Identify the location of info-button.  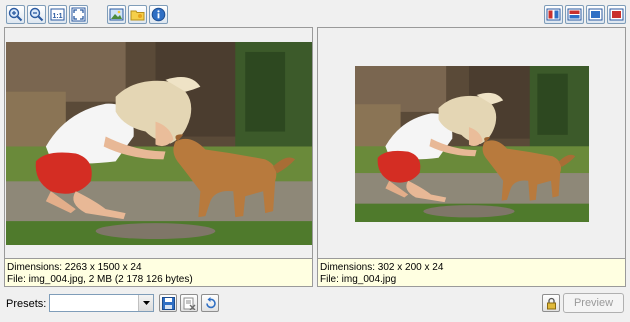
(158, 14).